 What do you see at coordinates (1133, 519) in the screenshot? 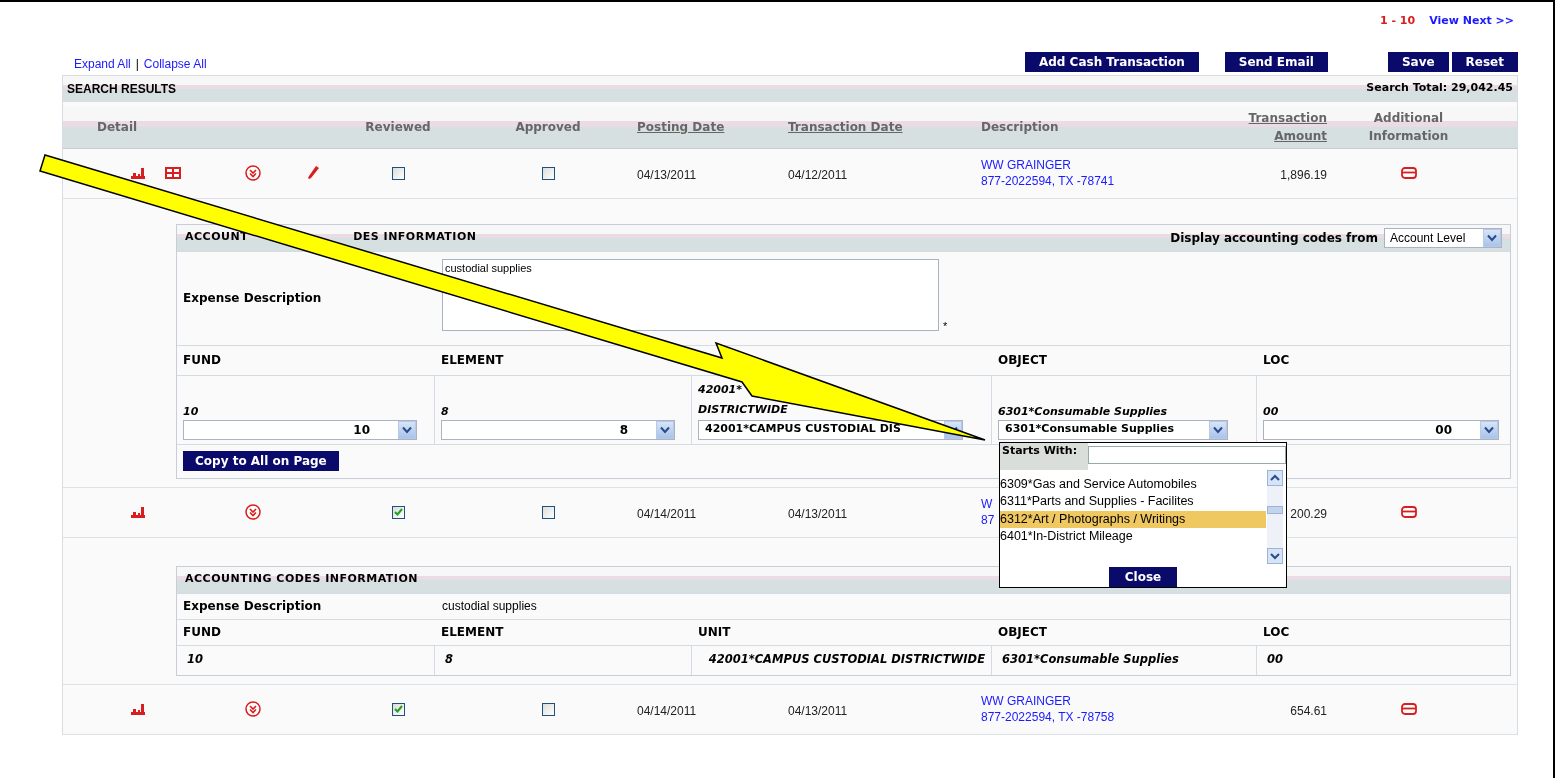
I see `list-option: 6312*Art / Photographs / Writings` at bounding box center [1133, 519].